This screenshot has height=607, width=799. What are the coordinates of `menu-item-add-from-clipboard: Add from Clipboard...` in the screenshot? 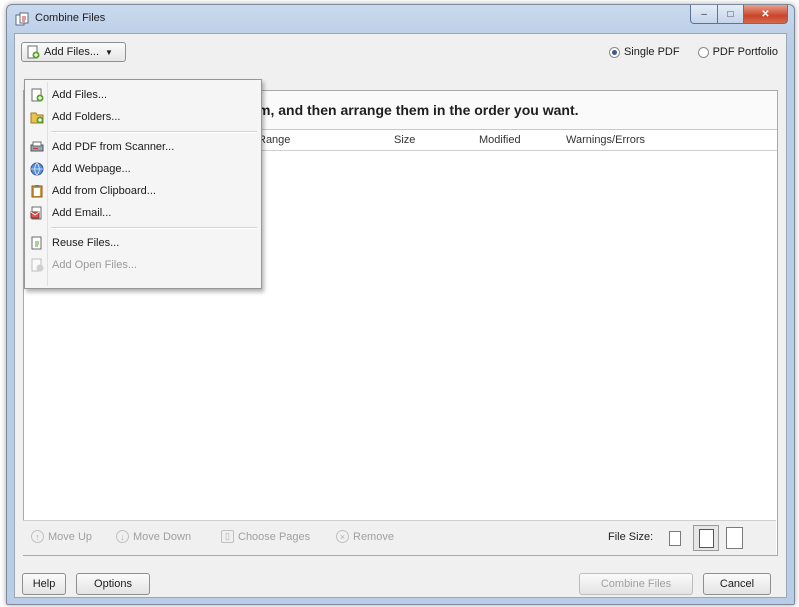 It's located at (142, 191).